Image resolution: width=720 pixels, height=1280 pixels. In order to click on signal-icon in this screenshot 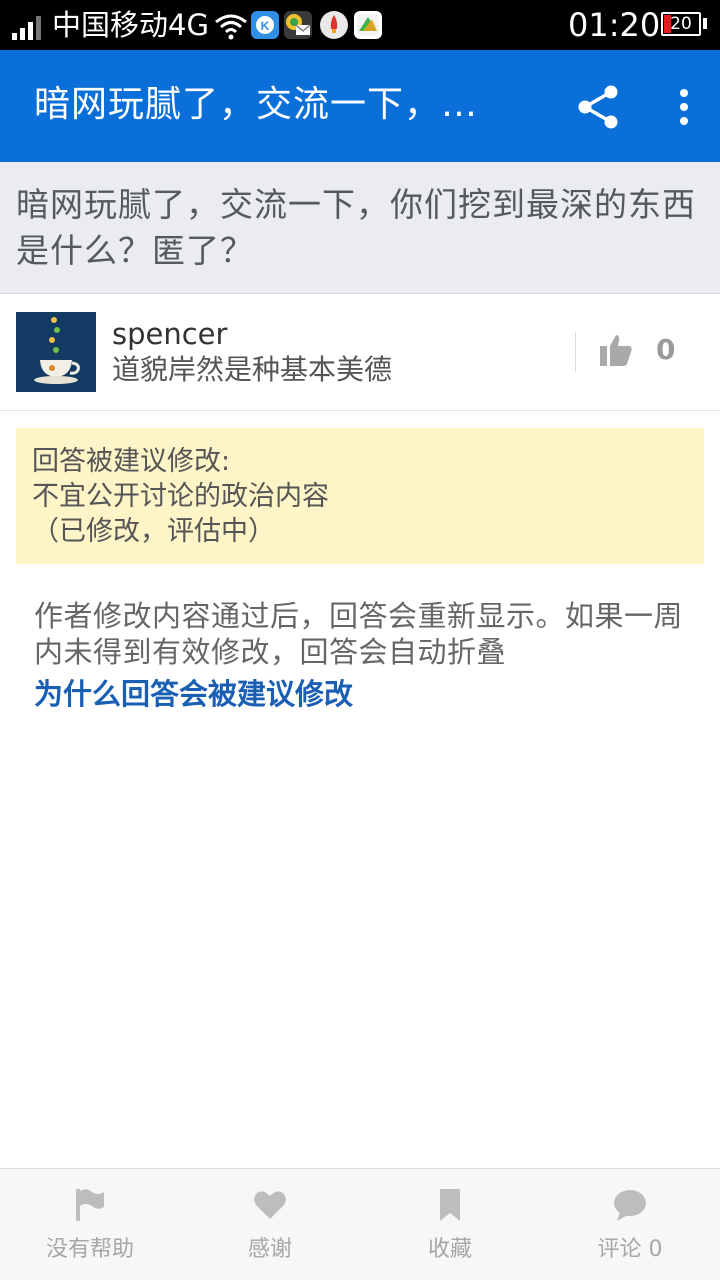, I will do `click(26, 28)`.